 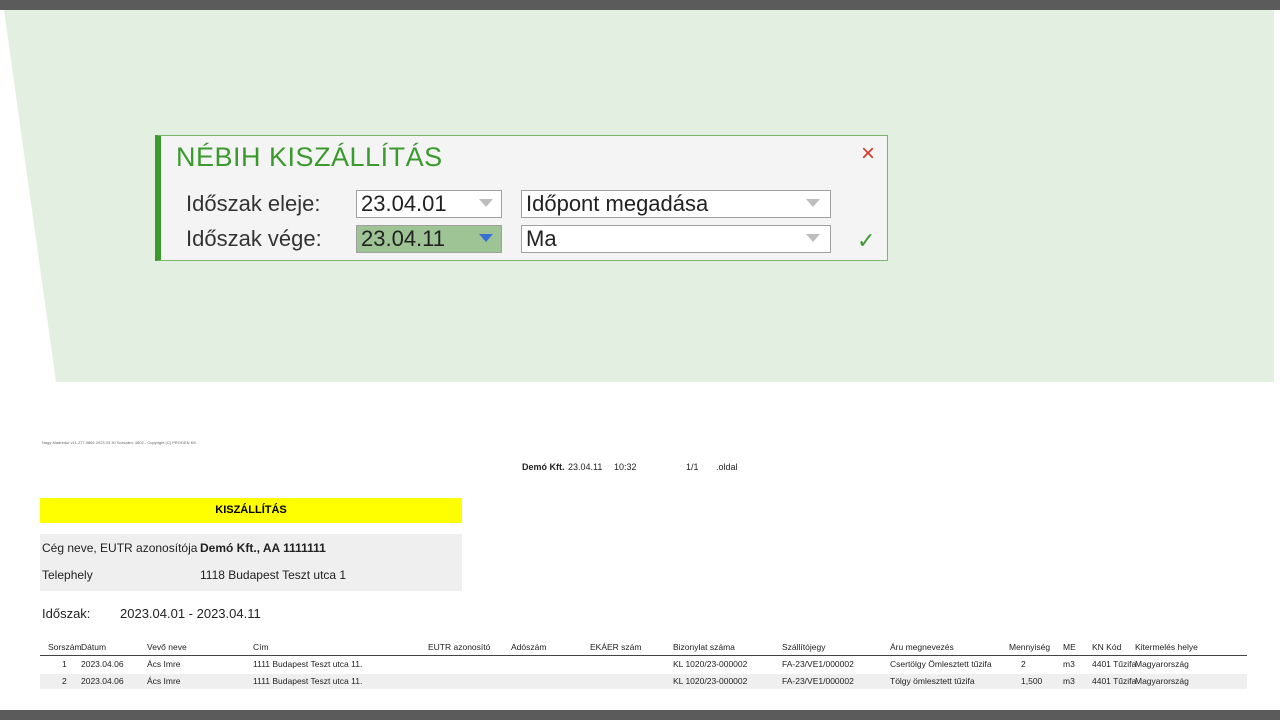 I want to click on column-header: Bizonylat száma, so click(x=704, y=647).